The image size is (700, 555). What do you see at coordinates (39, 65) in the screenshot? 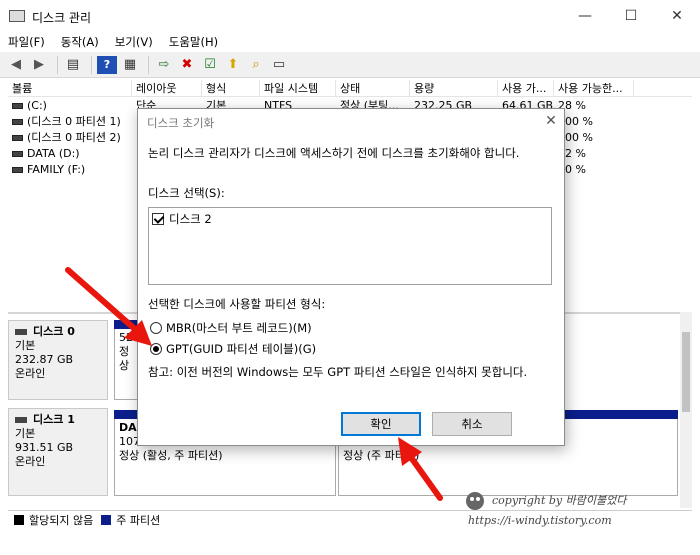
I see `forward-arrow-icon: ▶` at bounding box center [39, 65].